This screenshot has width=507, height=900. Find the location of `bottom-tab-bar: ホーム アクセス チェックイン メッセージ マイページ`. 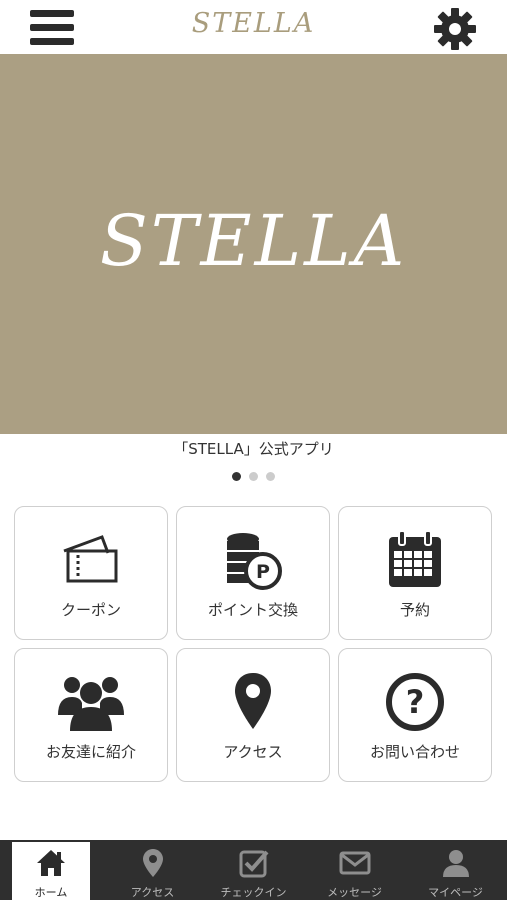

bottom-tab-bar: ホーム アクセス チェックイン メッセージ マイページ is located at coordinates (253, 870).